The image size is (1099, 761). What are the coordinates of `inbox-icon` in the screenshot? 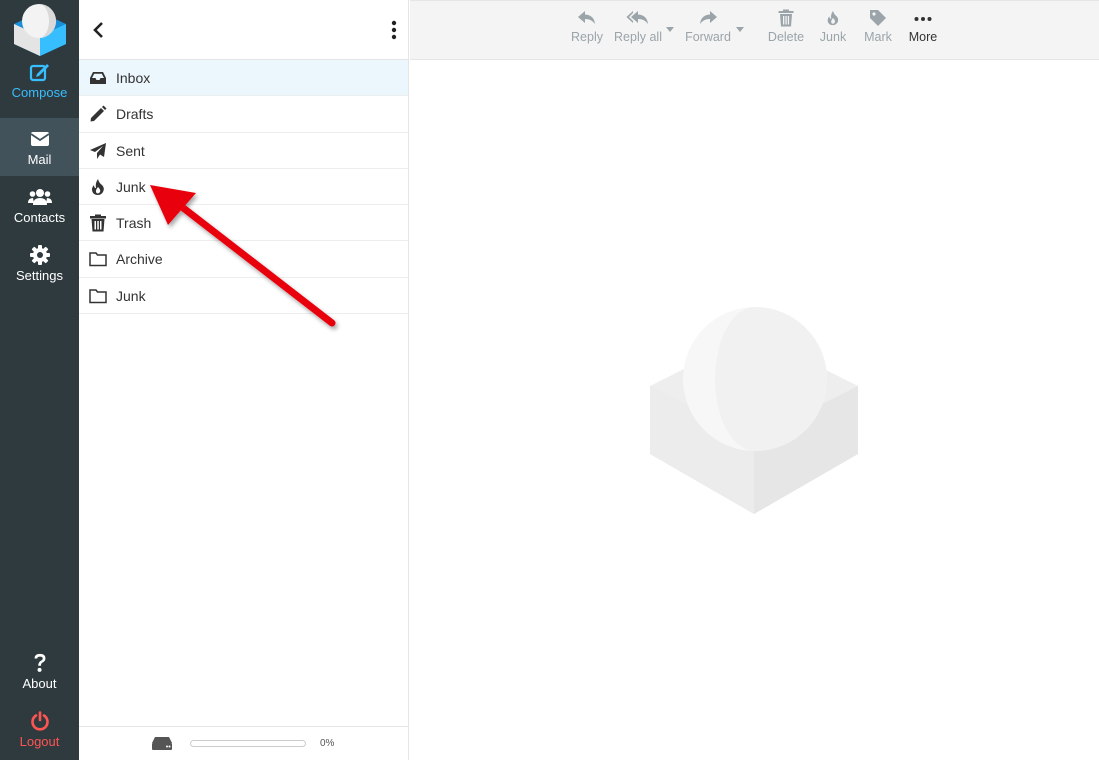 It's located at (98, 78).